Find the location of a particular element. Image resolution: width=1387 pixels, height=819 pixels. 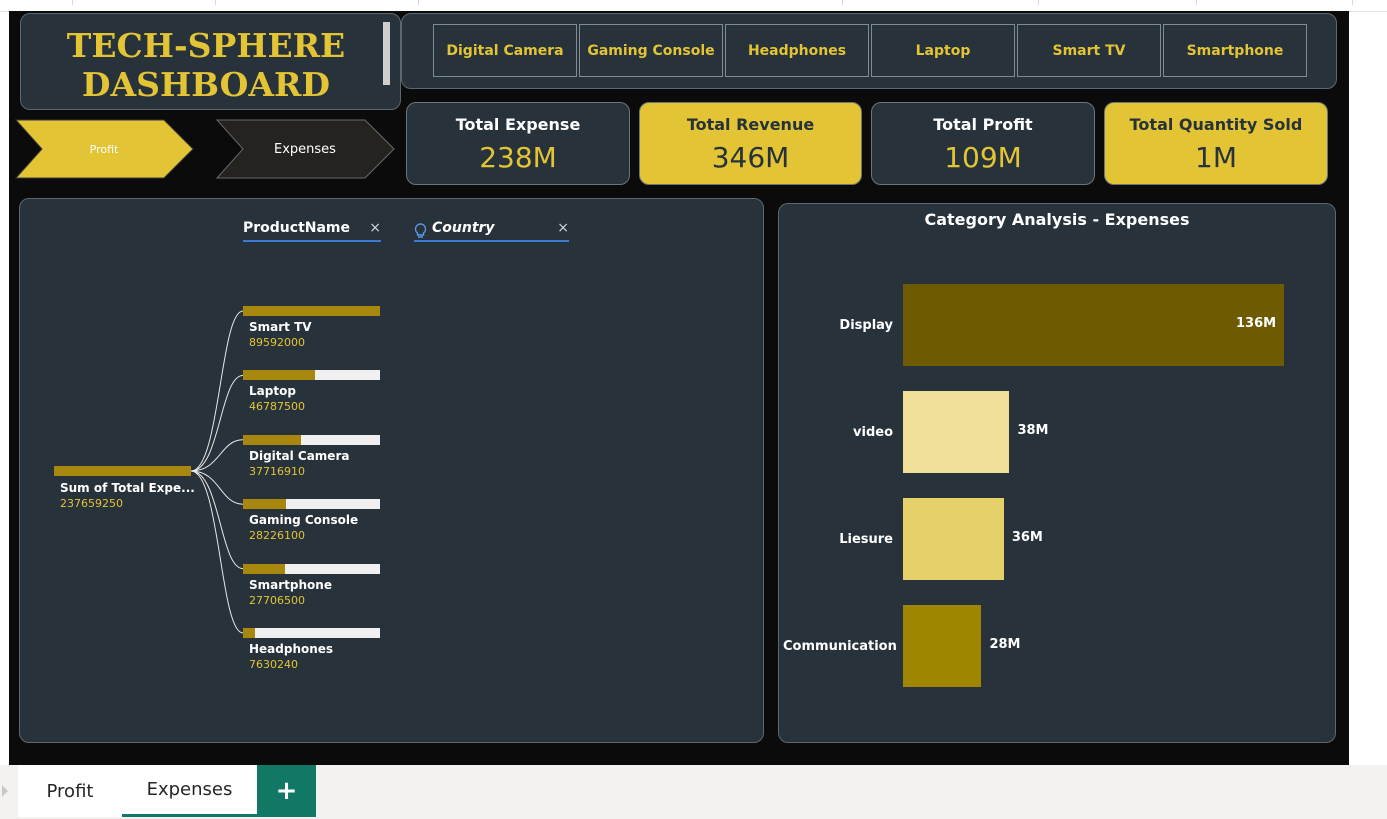

expenses-nav-button: Expenses is located at coordinates (305, 149).